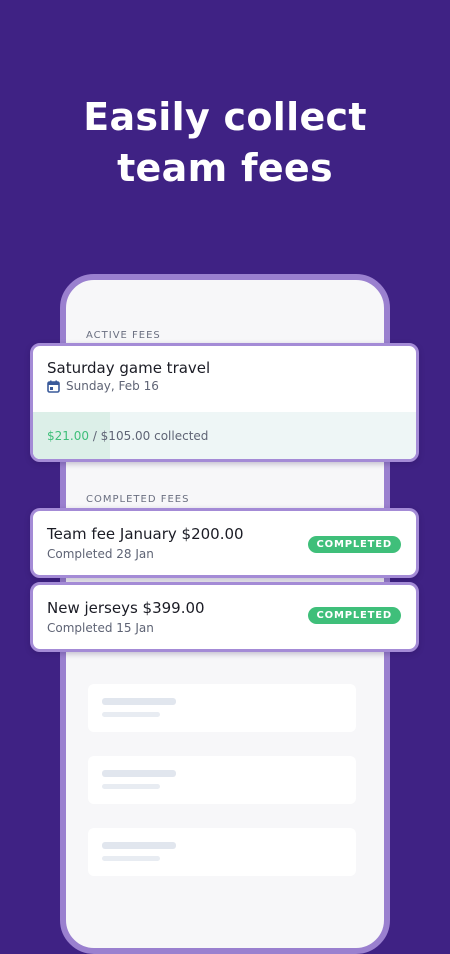  What do you see at coordinates (138, 499) in the screenshot?
I see `completed-fees-label: COMPLETED FEES` at bounding box center [138, 499].